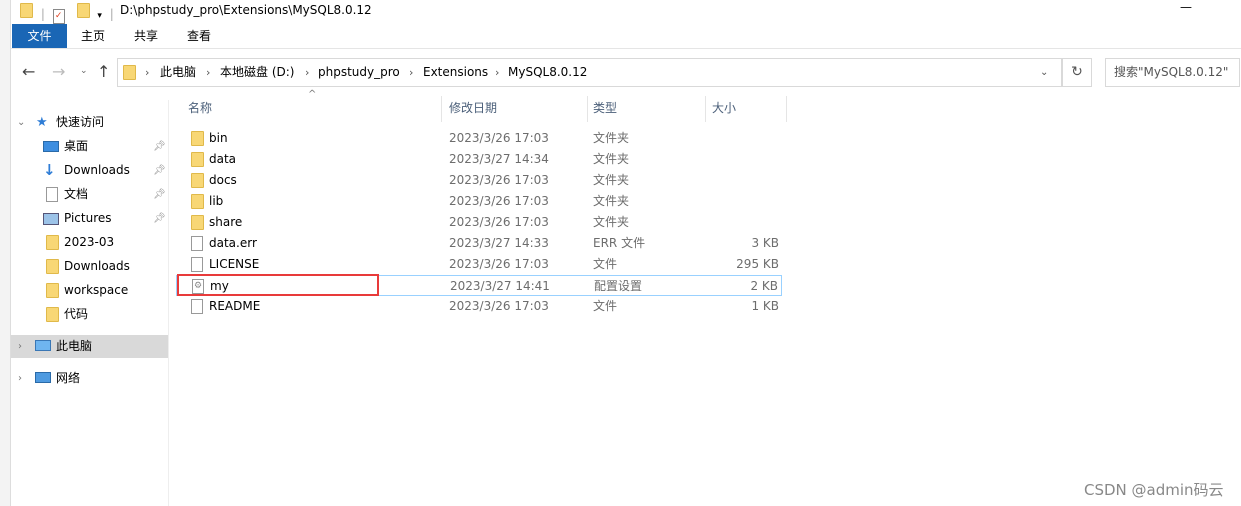  What do you see at coordinates (479, 306) in the screenshot?
I see `file-row: README 2023/3/26 17:03 文件 1 KB` at bounding box center [479, 306].